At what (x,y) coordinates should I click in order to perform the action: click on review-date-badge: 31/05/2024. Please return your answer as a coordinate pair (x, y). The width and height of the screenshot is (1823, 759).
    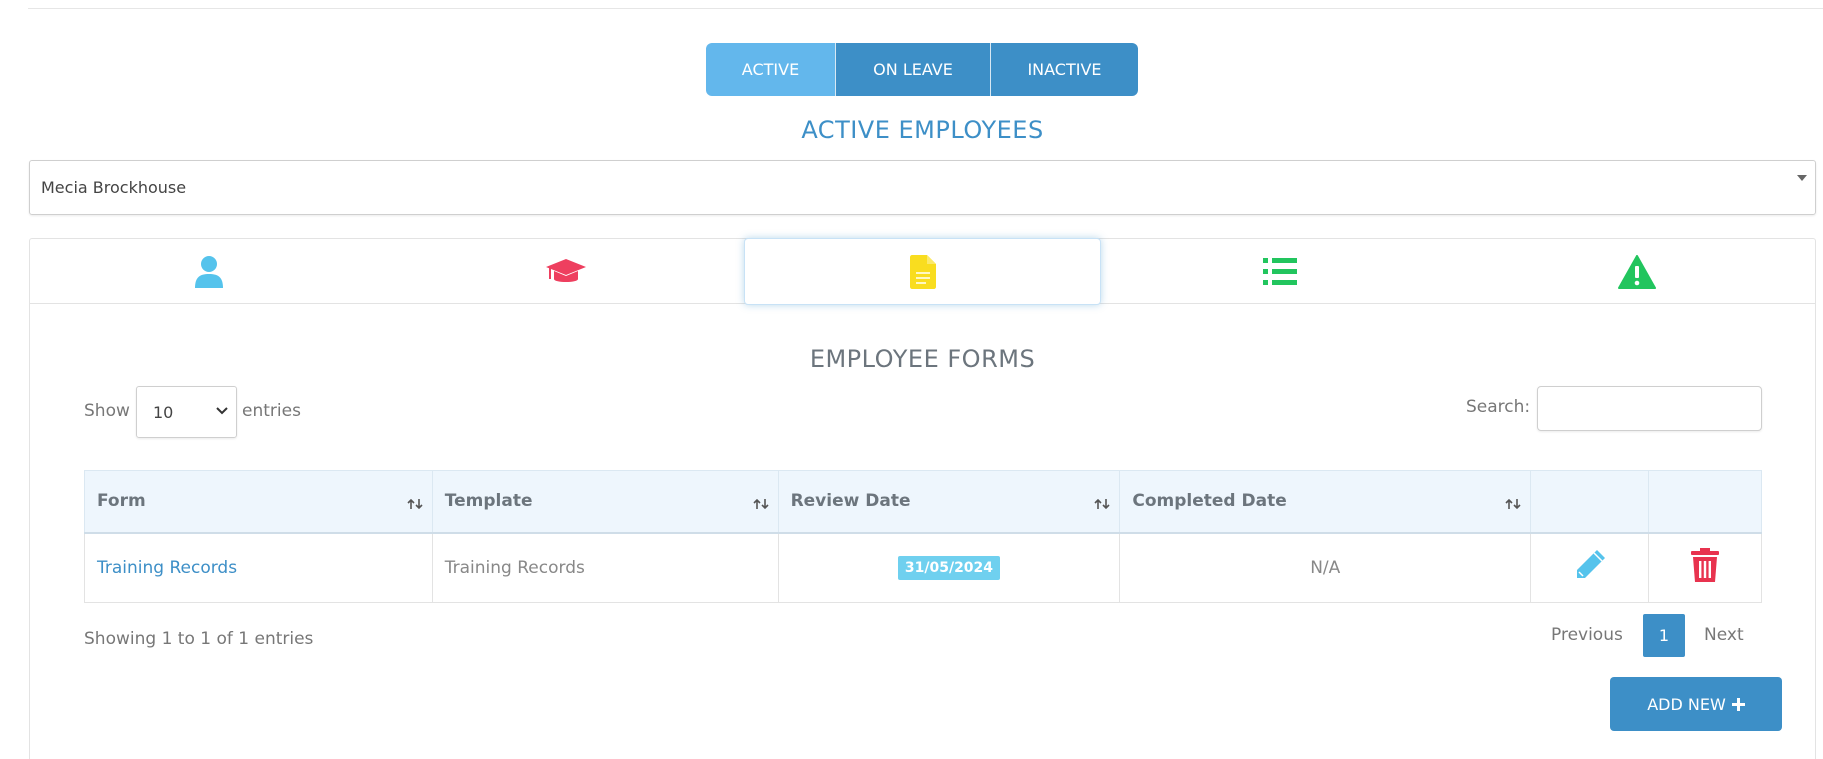
    Looking at the image, I should click on (949, 567).